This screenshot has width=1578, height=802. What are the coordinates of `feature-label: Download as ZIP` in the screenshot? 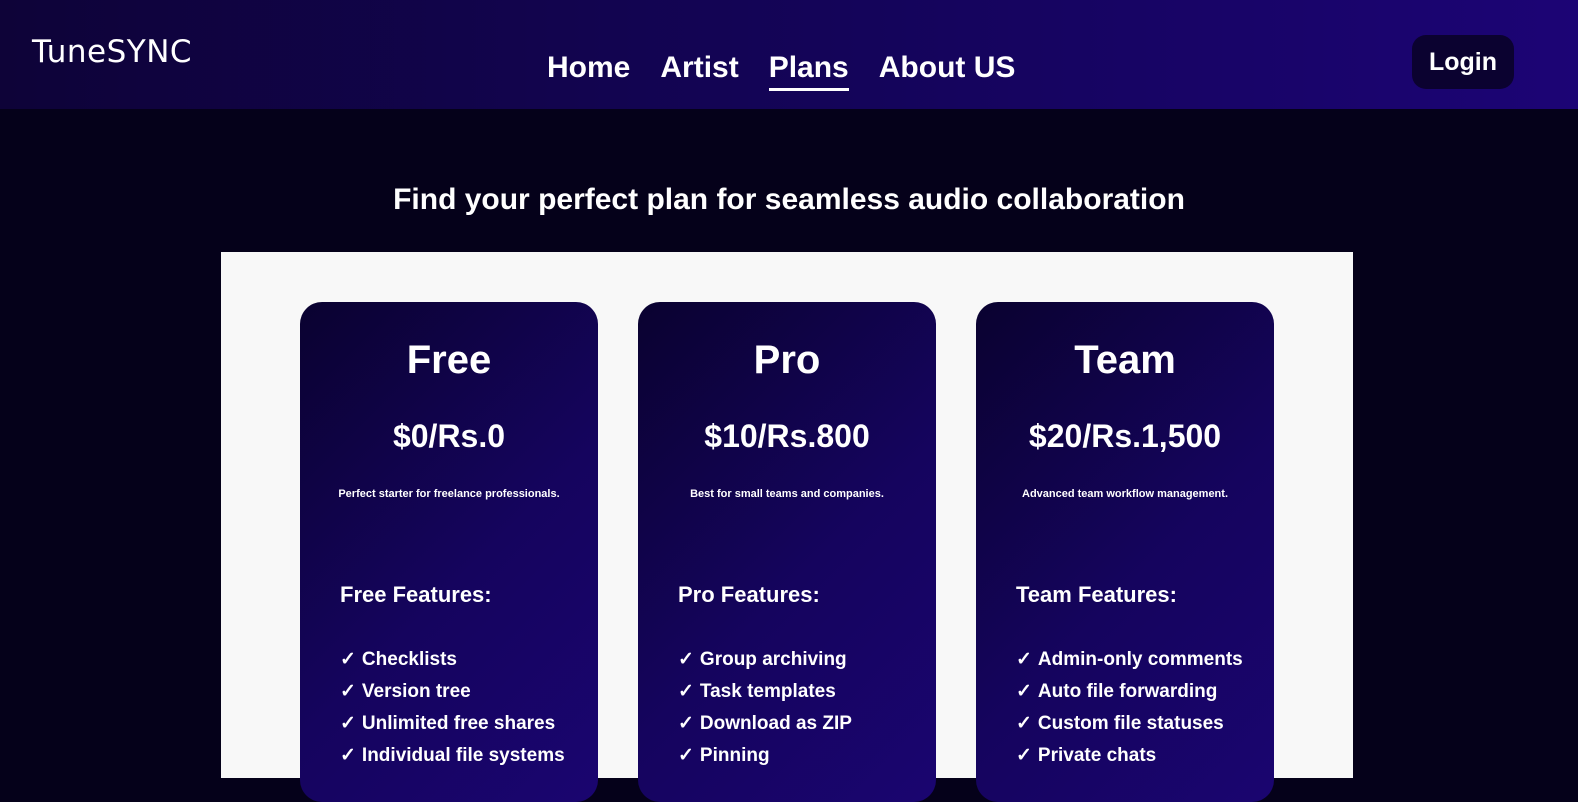 It's located at (775, 723).